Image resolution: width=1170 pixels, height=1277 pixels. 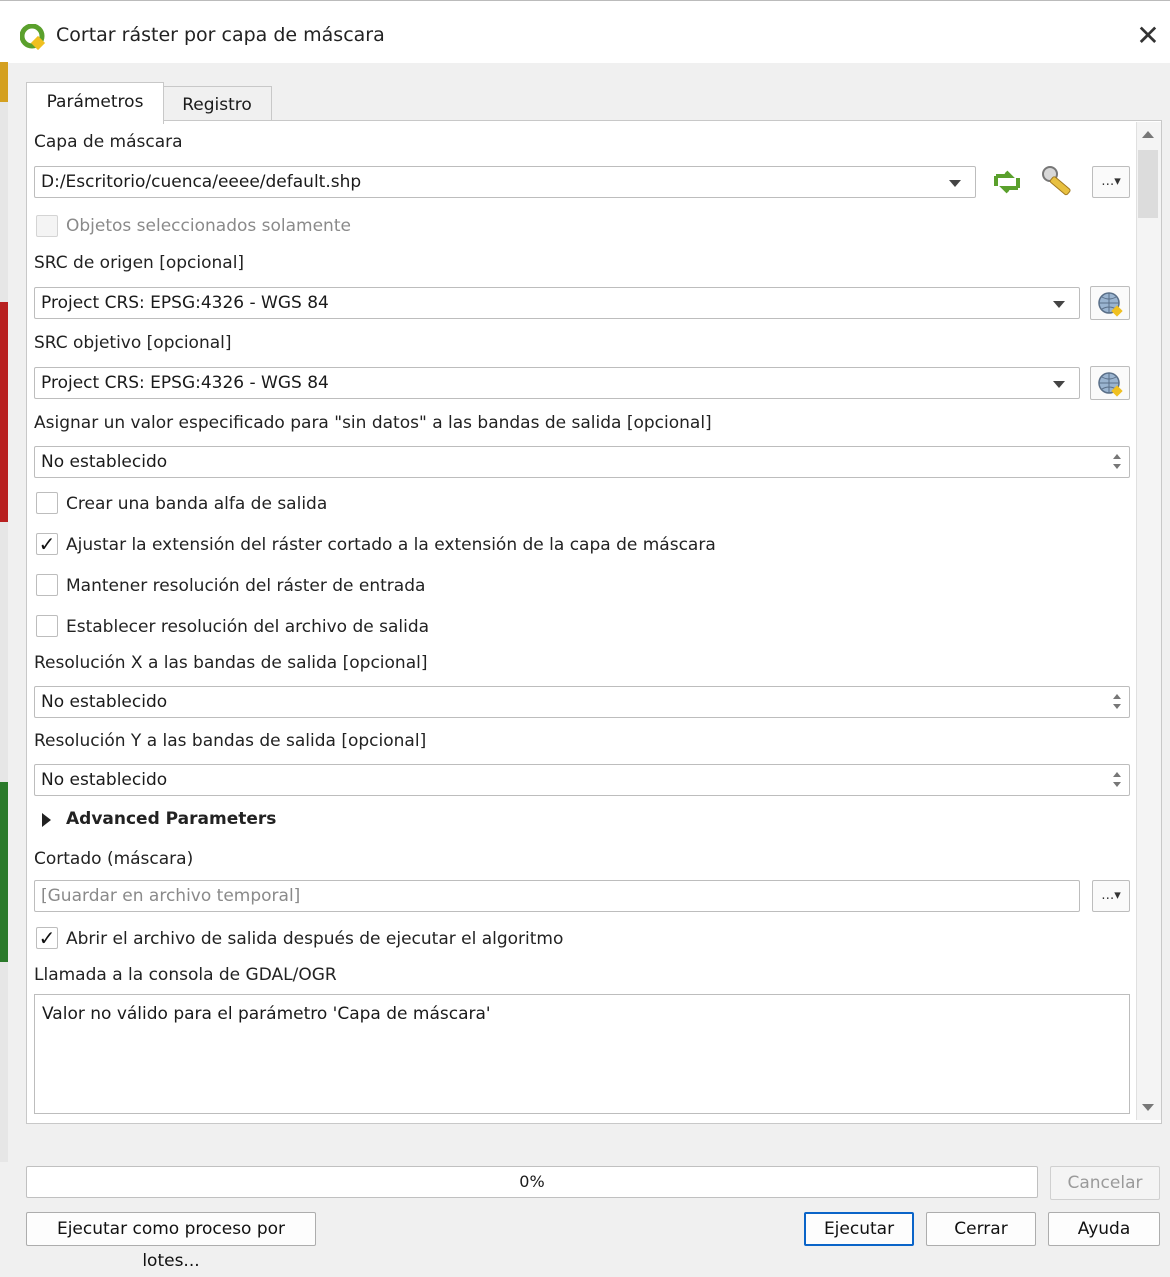 What do you see at coordinates (220, 35) in the screenshot?
I see `window-title: Cortar ráster por capa de máscara` at bounding box center [220, 35].